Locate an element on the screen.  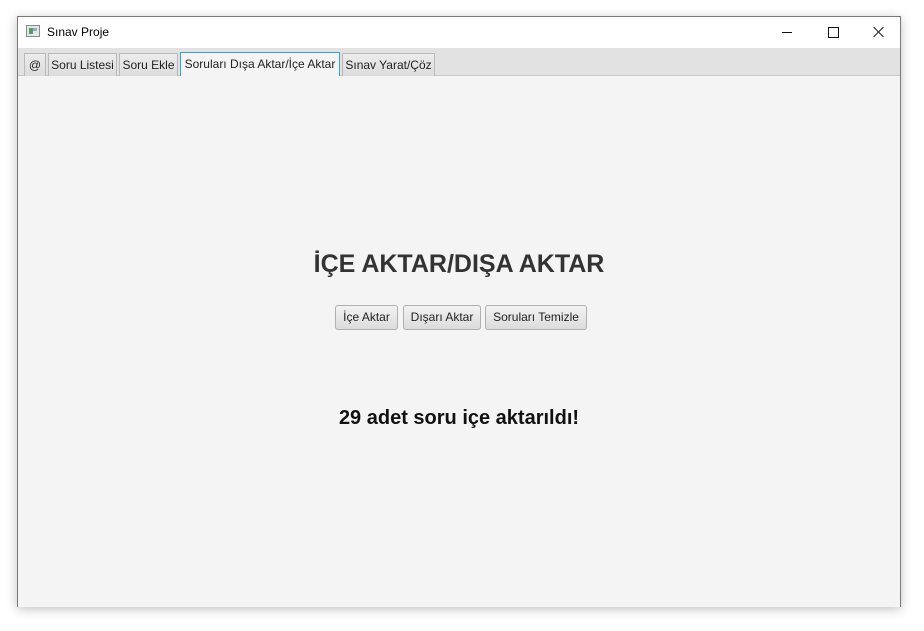
title-bar: Sınav Proje is located at coordinates (459, 32).